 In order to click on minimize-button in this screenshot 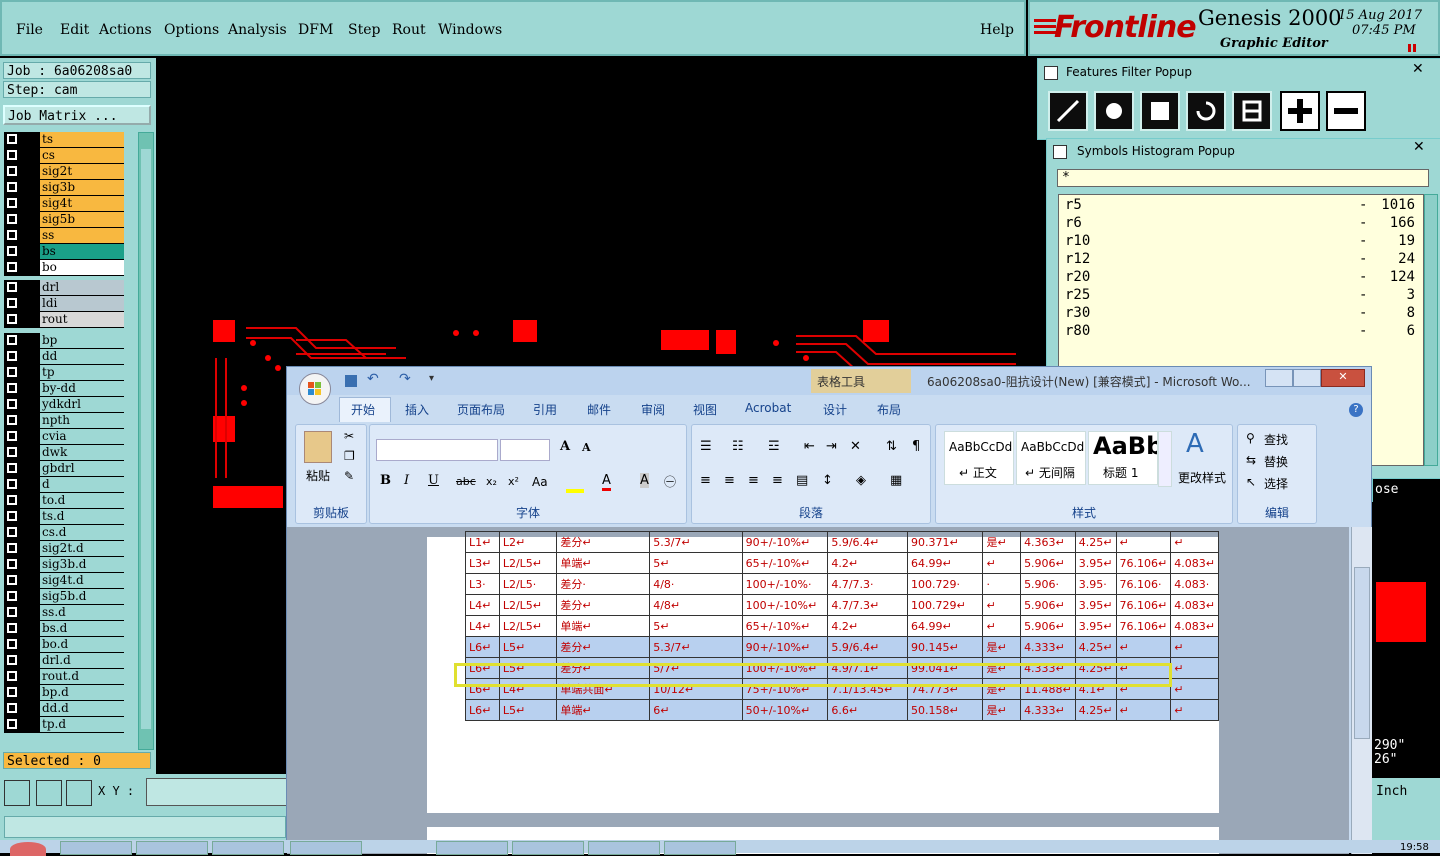, I will do `click(1279, 378)`.